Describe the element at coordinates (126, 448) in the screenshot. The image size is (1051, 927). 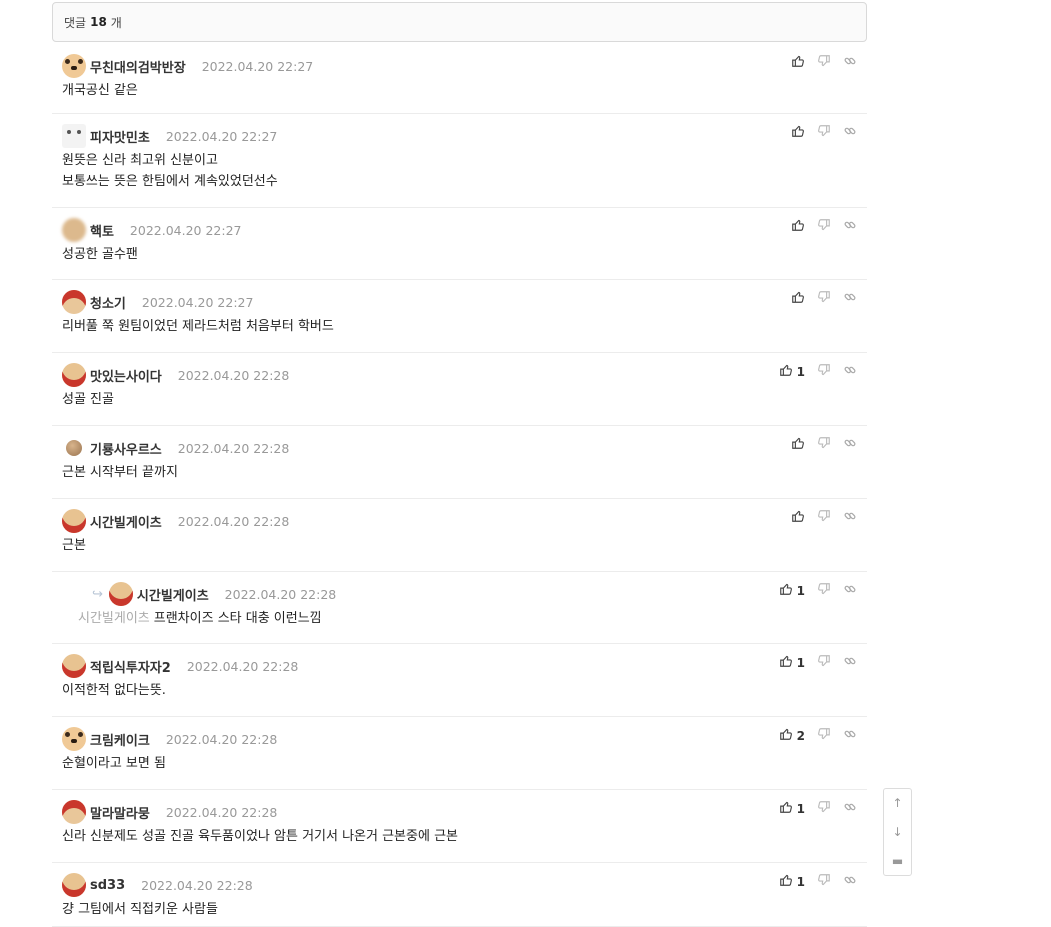
I see `nickname: 기룡사우르스` at that location.